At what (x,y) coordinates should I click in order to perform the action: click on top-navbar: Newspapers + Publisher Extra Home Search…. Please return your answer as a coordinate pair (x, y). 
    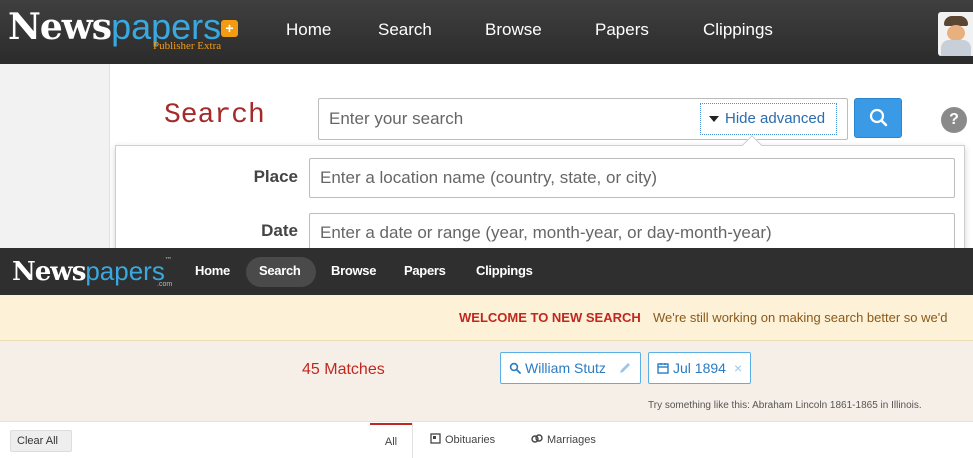
    Looking at the image, I should click on (486, 32).